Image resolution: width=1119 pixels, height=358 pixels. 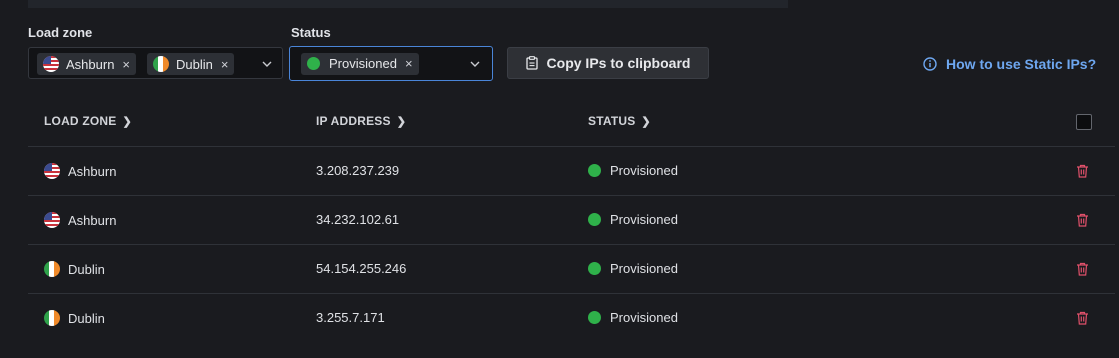 I want to click on chip-provisioned: Provisioned ×, so click(x=360, y=63).